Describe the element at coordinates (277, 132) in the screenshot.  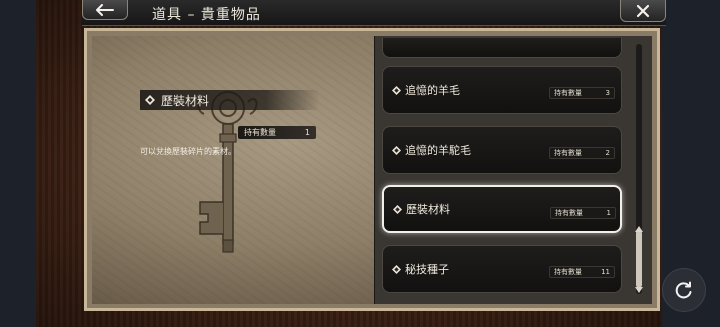
I see `detail-quantity: 持有數量 1` at that location.